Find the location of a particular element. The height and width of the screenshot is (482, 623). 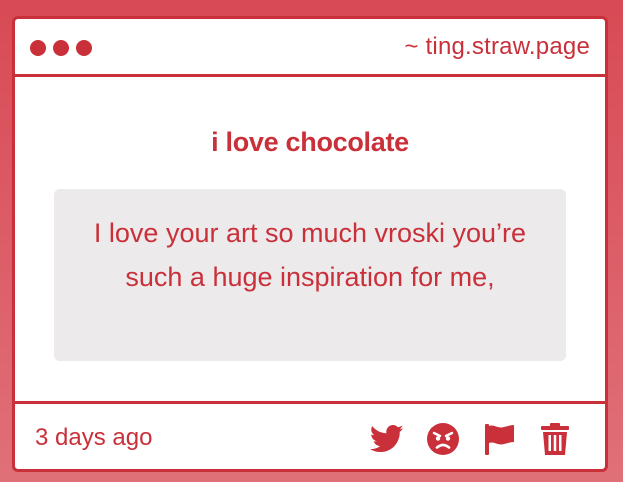

flag-icon is located at coordinates (499, 439).